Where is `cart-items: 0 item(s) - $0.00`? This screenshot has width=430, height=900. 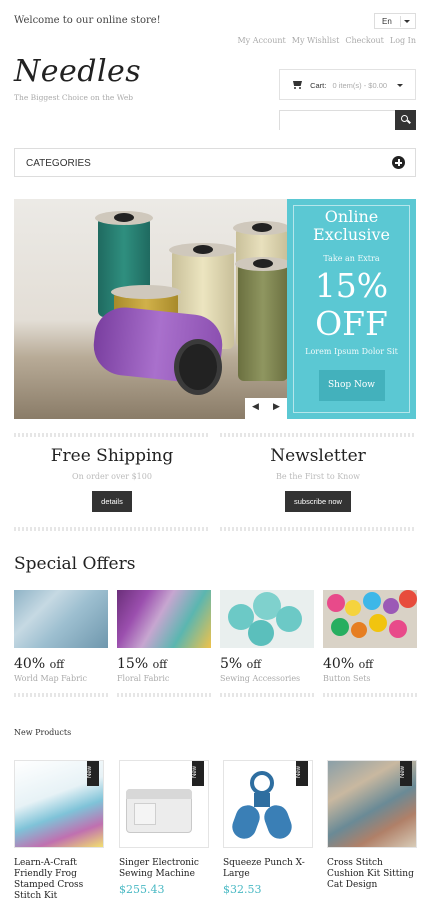
cart-items: 0 item(s) - $0.00 is located at coordinates (360, 85).